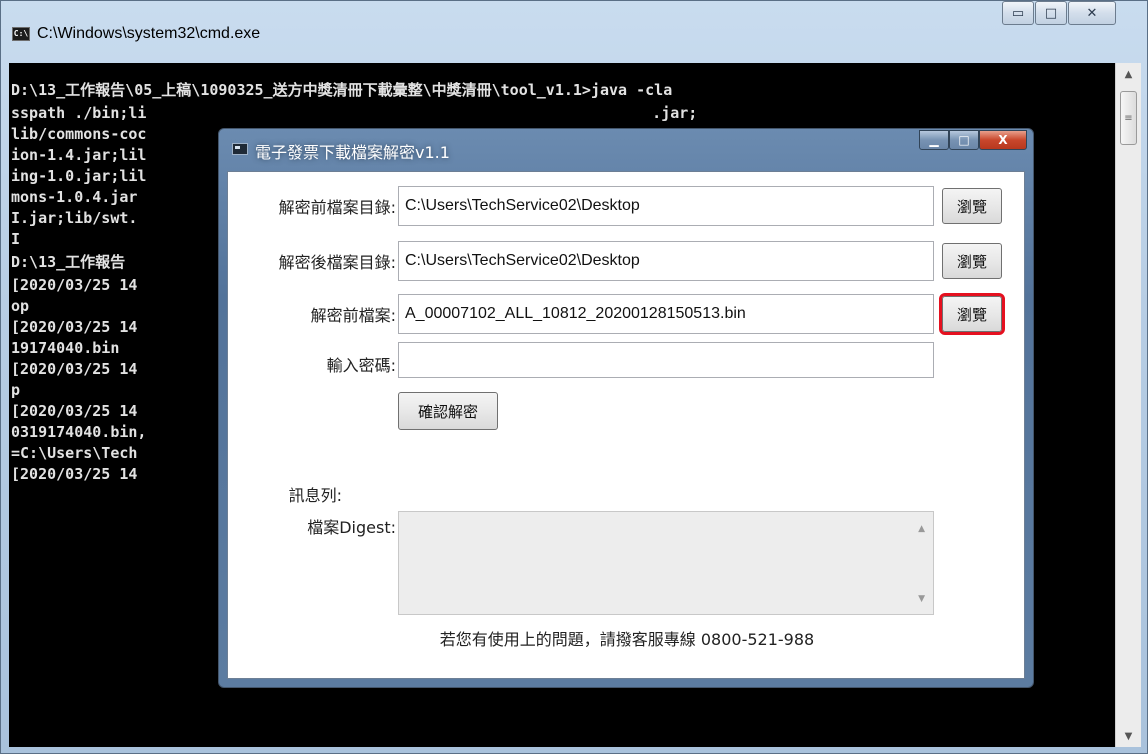  Describe the element at coordinates (315, 495) in the screenshot. I see `message-label: 訊息列:` at that location.